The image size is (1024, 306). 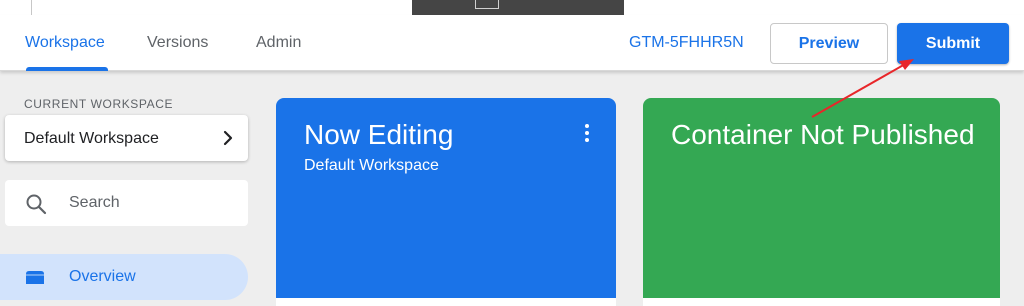 I want to click on workspace-selector: Default Workspace, so click(x=126, y=138).